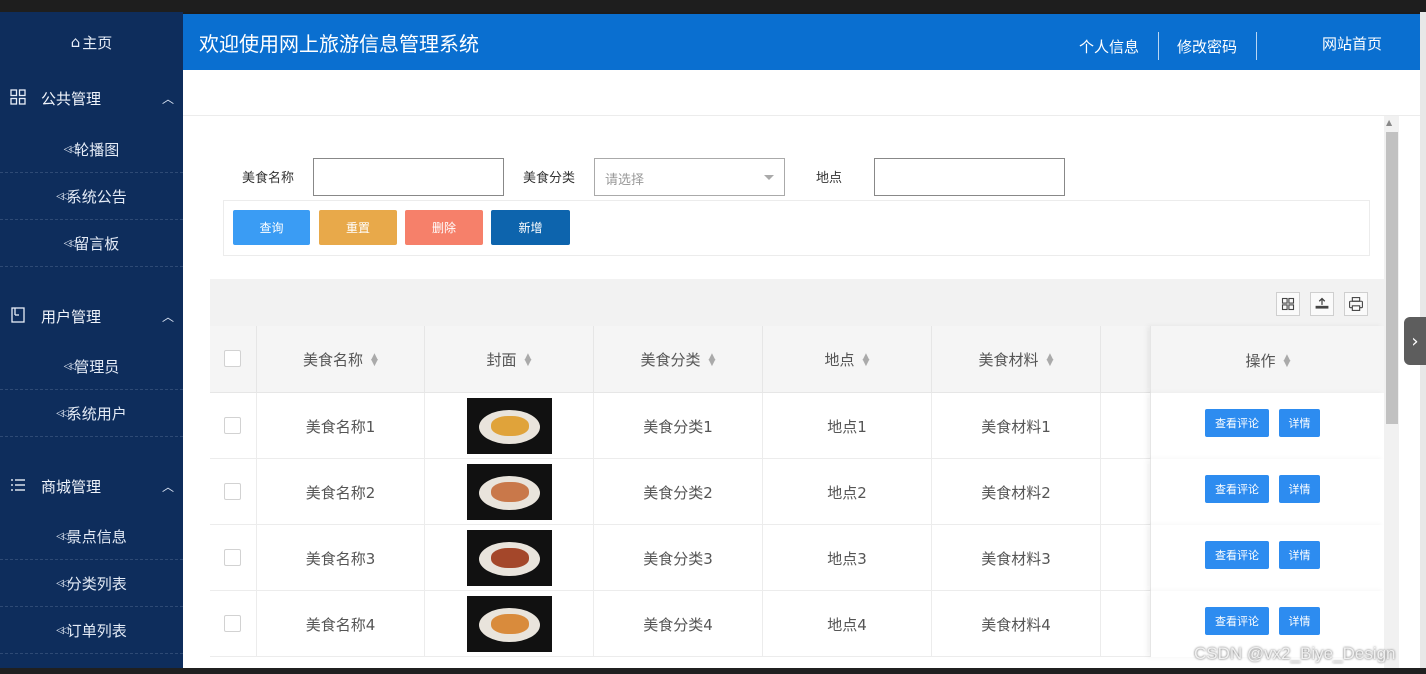 Image resolution: width=1426 pixels, height=674 pixels. I want to click on cell-material: 美食材料3, so click(1016, 558).